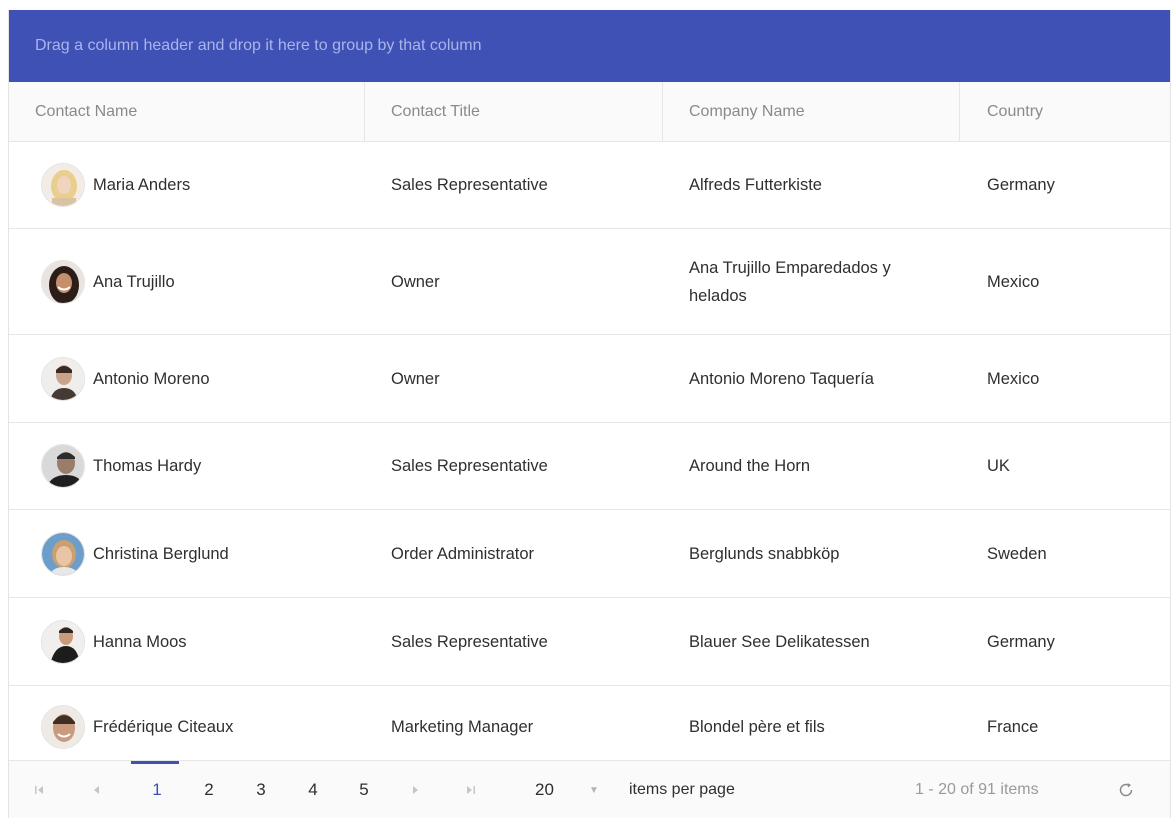  I want to click on previous-page-icon, so click(97, 789).